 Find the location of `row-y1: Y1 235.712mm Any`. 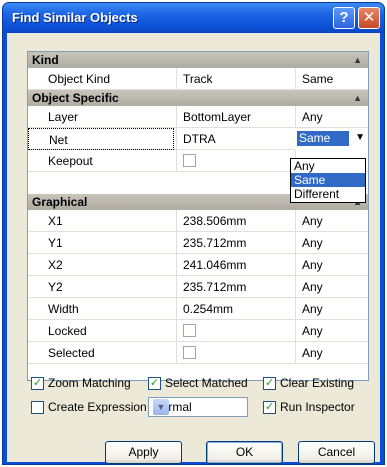

row-y1: Y1 235.712mm Any is located at coordinates (198, 243).